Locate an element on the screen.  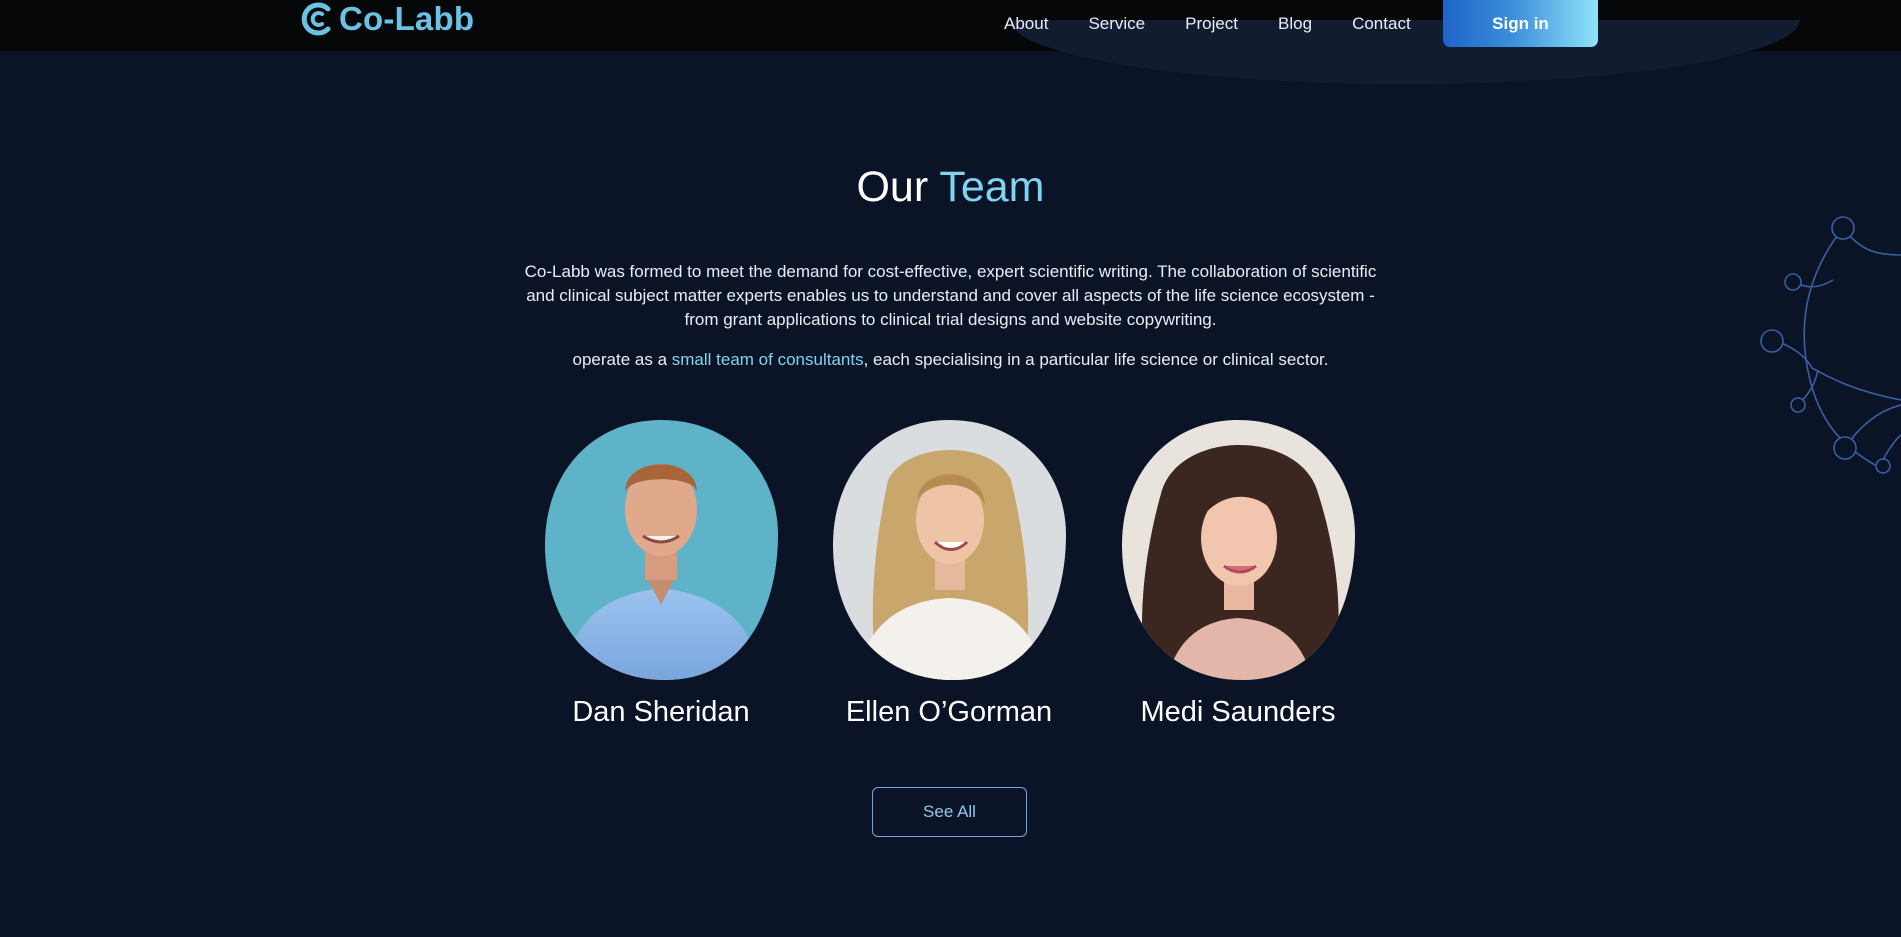
logo: Co-Labb is located at coordinates (387, 19).